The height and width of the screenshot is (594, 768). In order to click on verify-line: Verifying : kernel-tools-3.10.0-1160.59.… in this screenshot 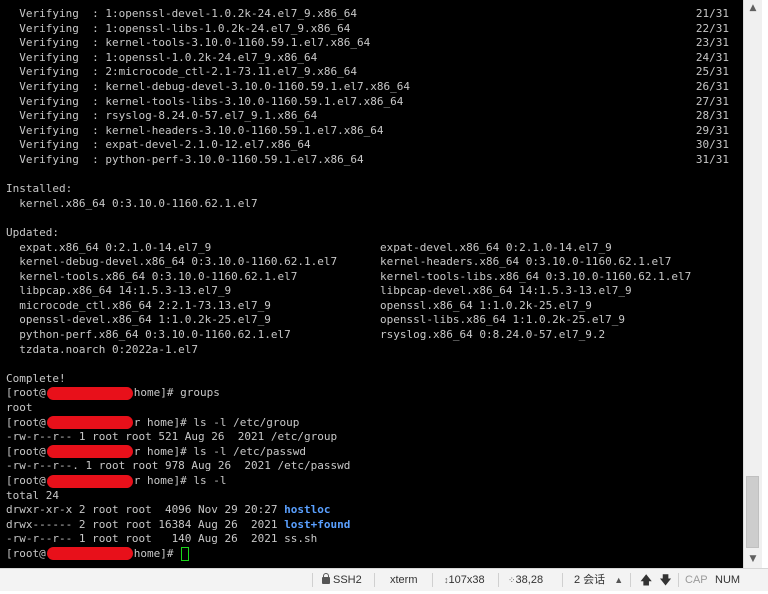, I will do `click(367, 43)`.